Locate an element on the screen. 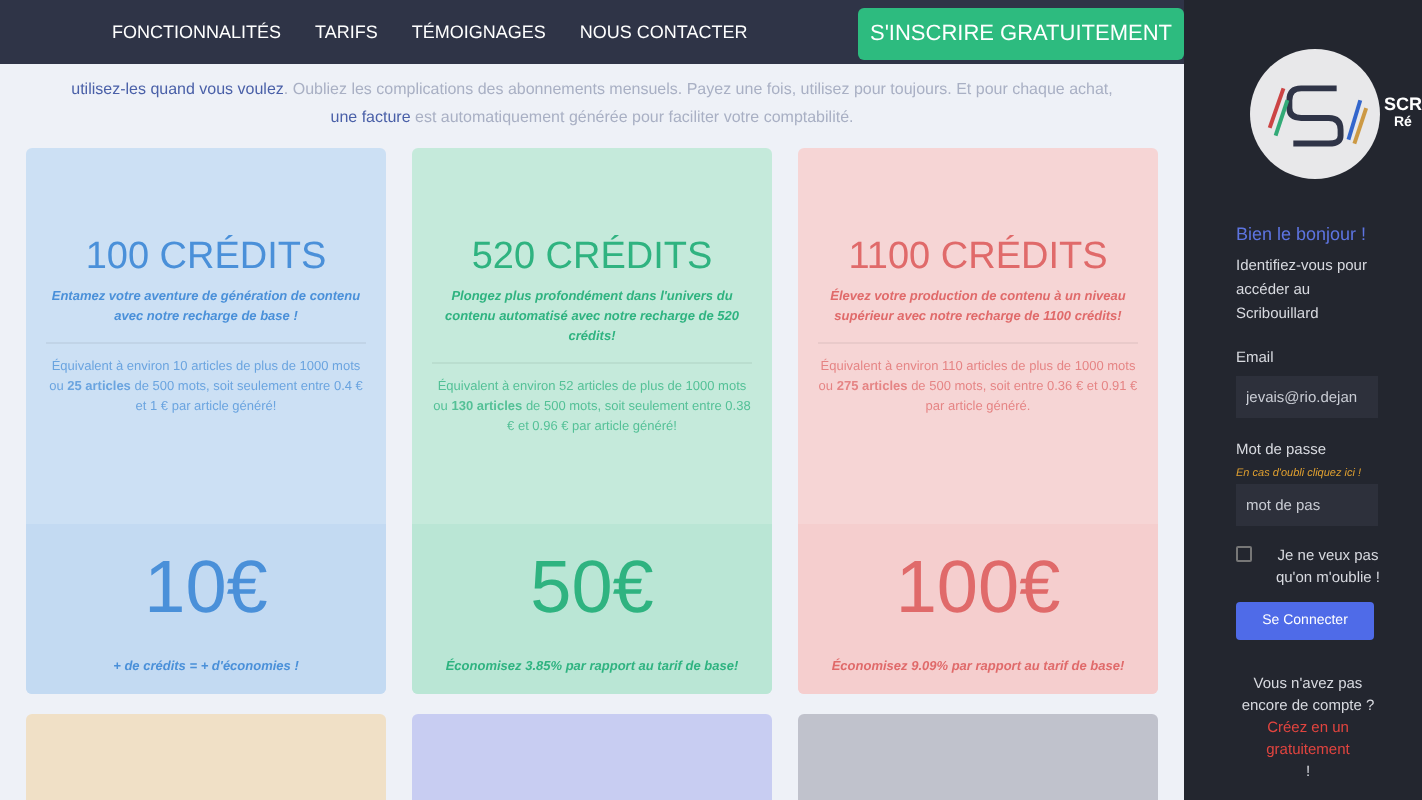 This screenshot has height=800, width=1422. intro-text: utilisez-les quand vous voulez. Oubliez les complications des abonnements mensuels. Payez une fois, utilisez pour toujours. Et pour chaque achat, une facture est automatiquement générée pour faciliter votre comptabilité. is located at coordinates (592, 104).